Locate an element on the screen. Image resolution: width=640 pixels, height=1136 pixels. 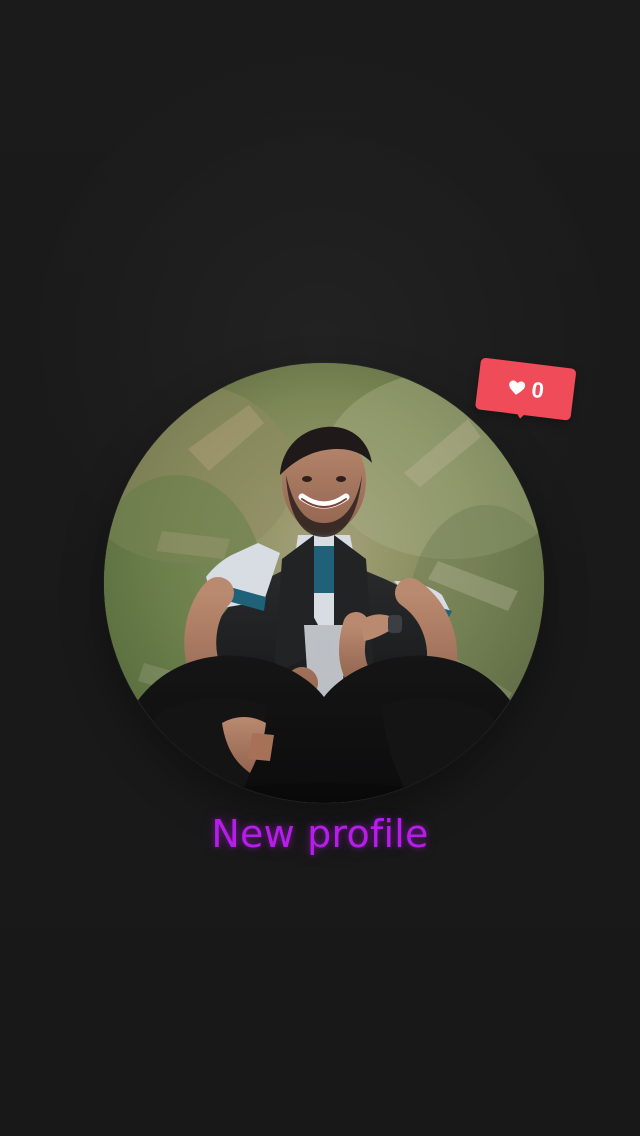
like-badge: 0 is located at coordinates (525, 394).